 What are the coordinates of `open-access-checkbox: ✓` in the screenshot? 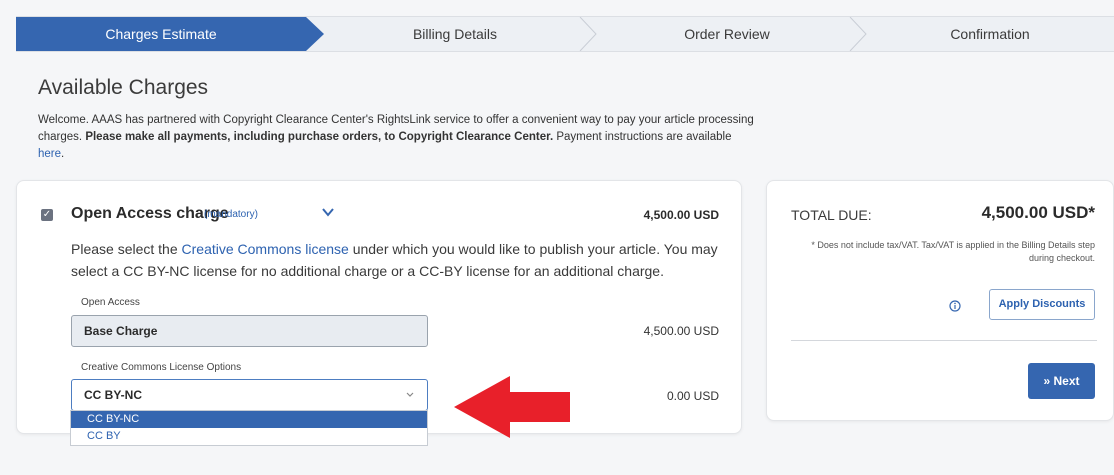 It's located at (47, 215).